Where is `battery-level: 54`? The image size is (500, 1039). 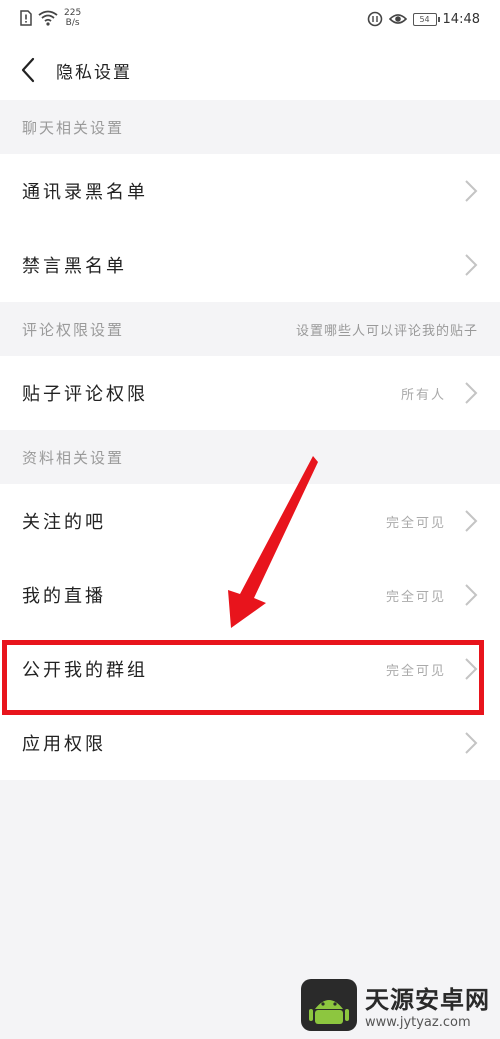 battery-level: 54 is located at coordinates (424, 19).